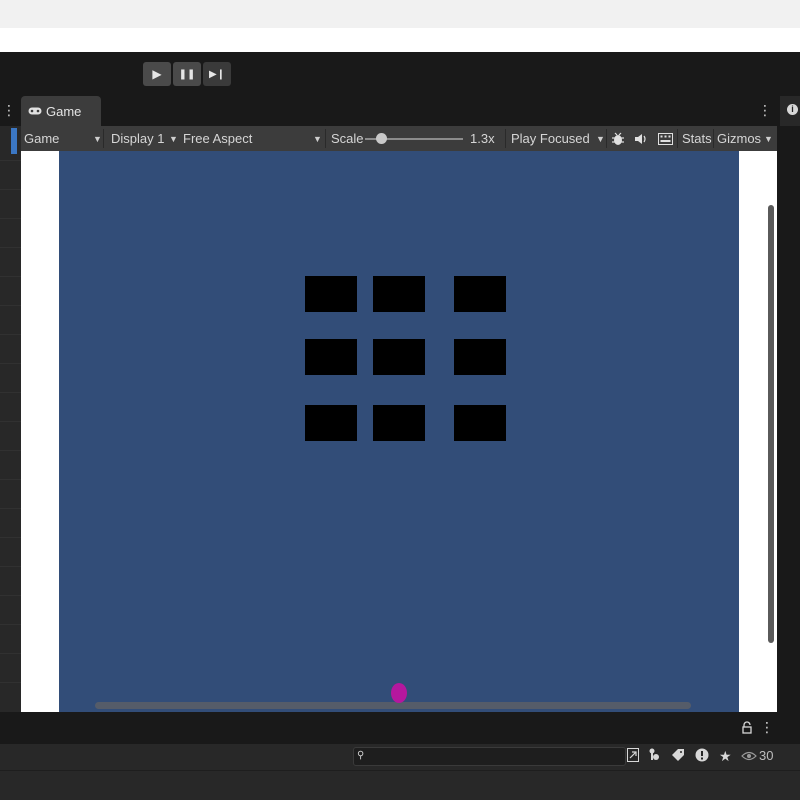  What do you see at coordinates (697, 138) in the screenshot?
I see `stats-button: Stats` at bounding box center [697, 138].